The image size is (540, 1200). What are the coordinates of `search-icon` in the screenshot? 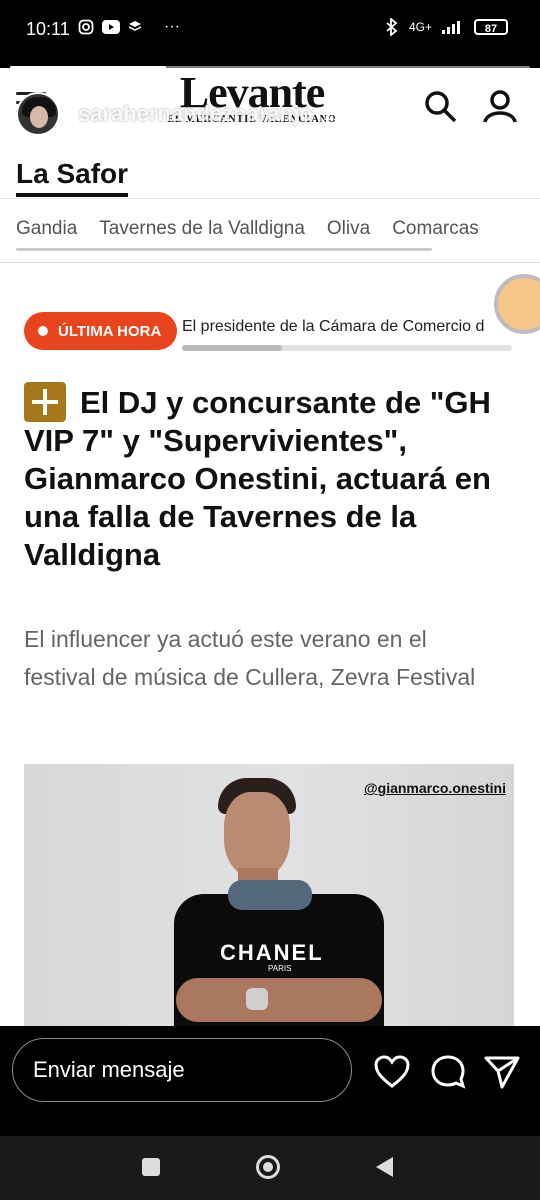 It's located at (440, 106).